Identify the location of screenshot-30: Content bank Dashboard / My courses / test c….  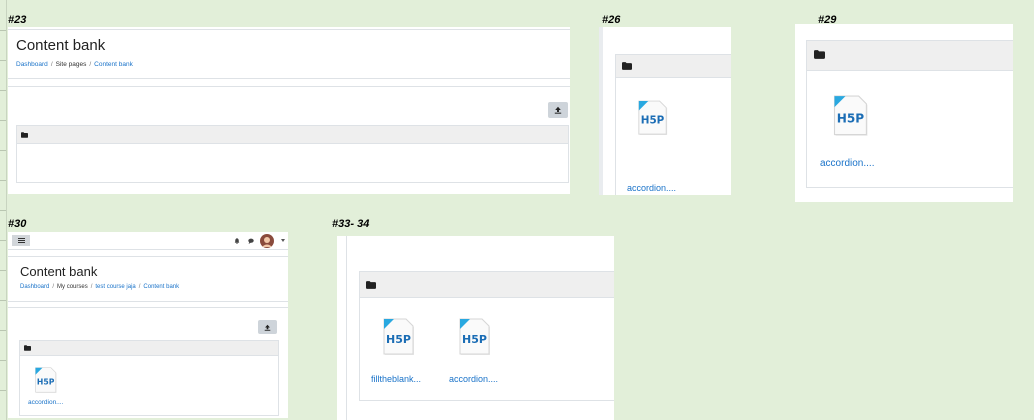
(148, 325).